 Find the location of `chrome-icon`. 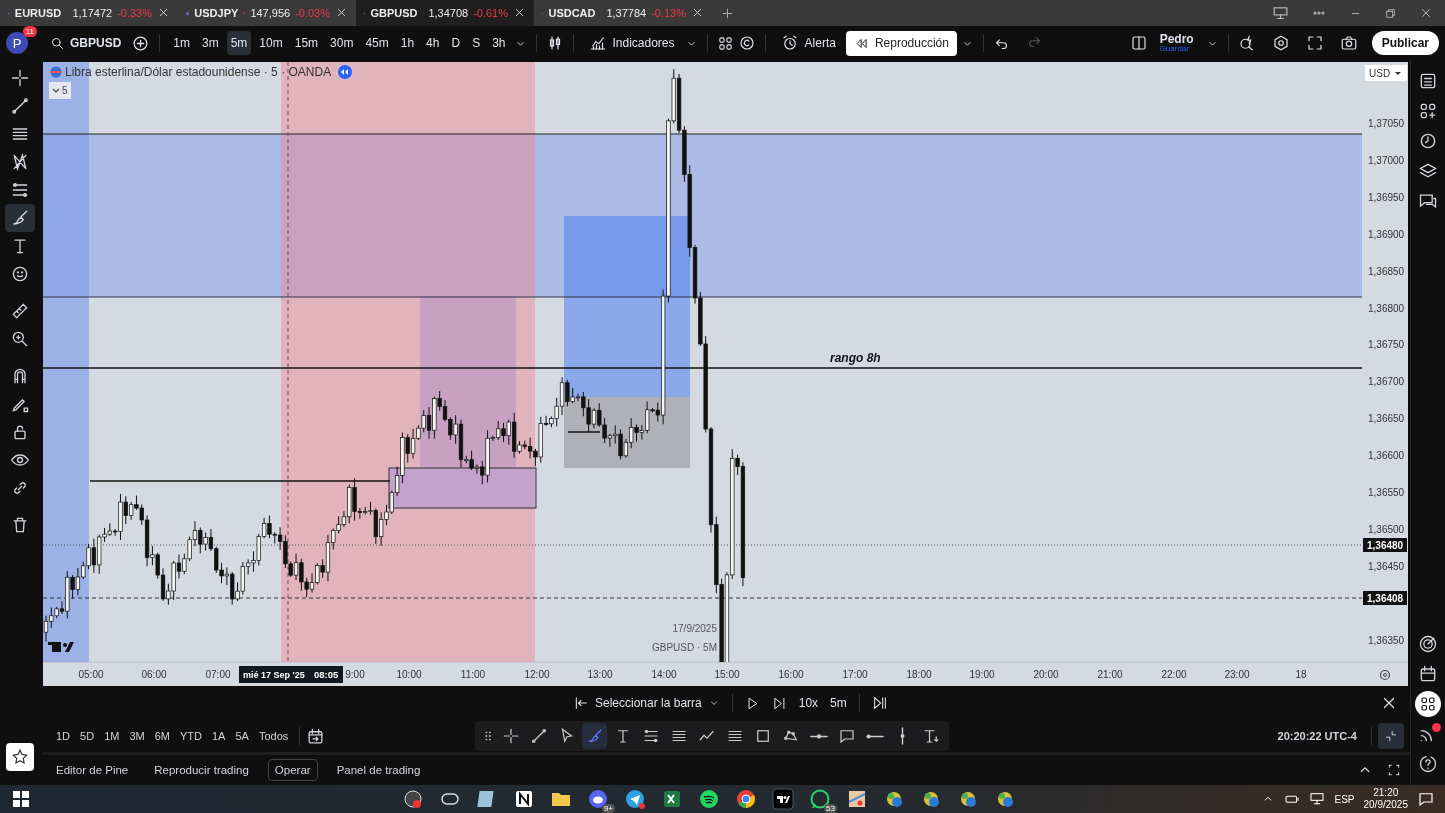

chrome-icon is located at coordinates (746, 799).